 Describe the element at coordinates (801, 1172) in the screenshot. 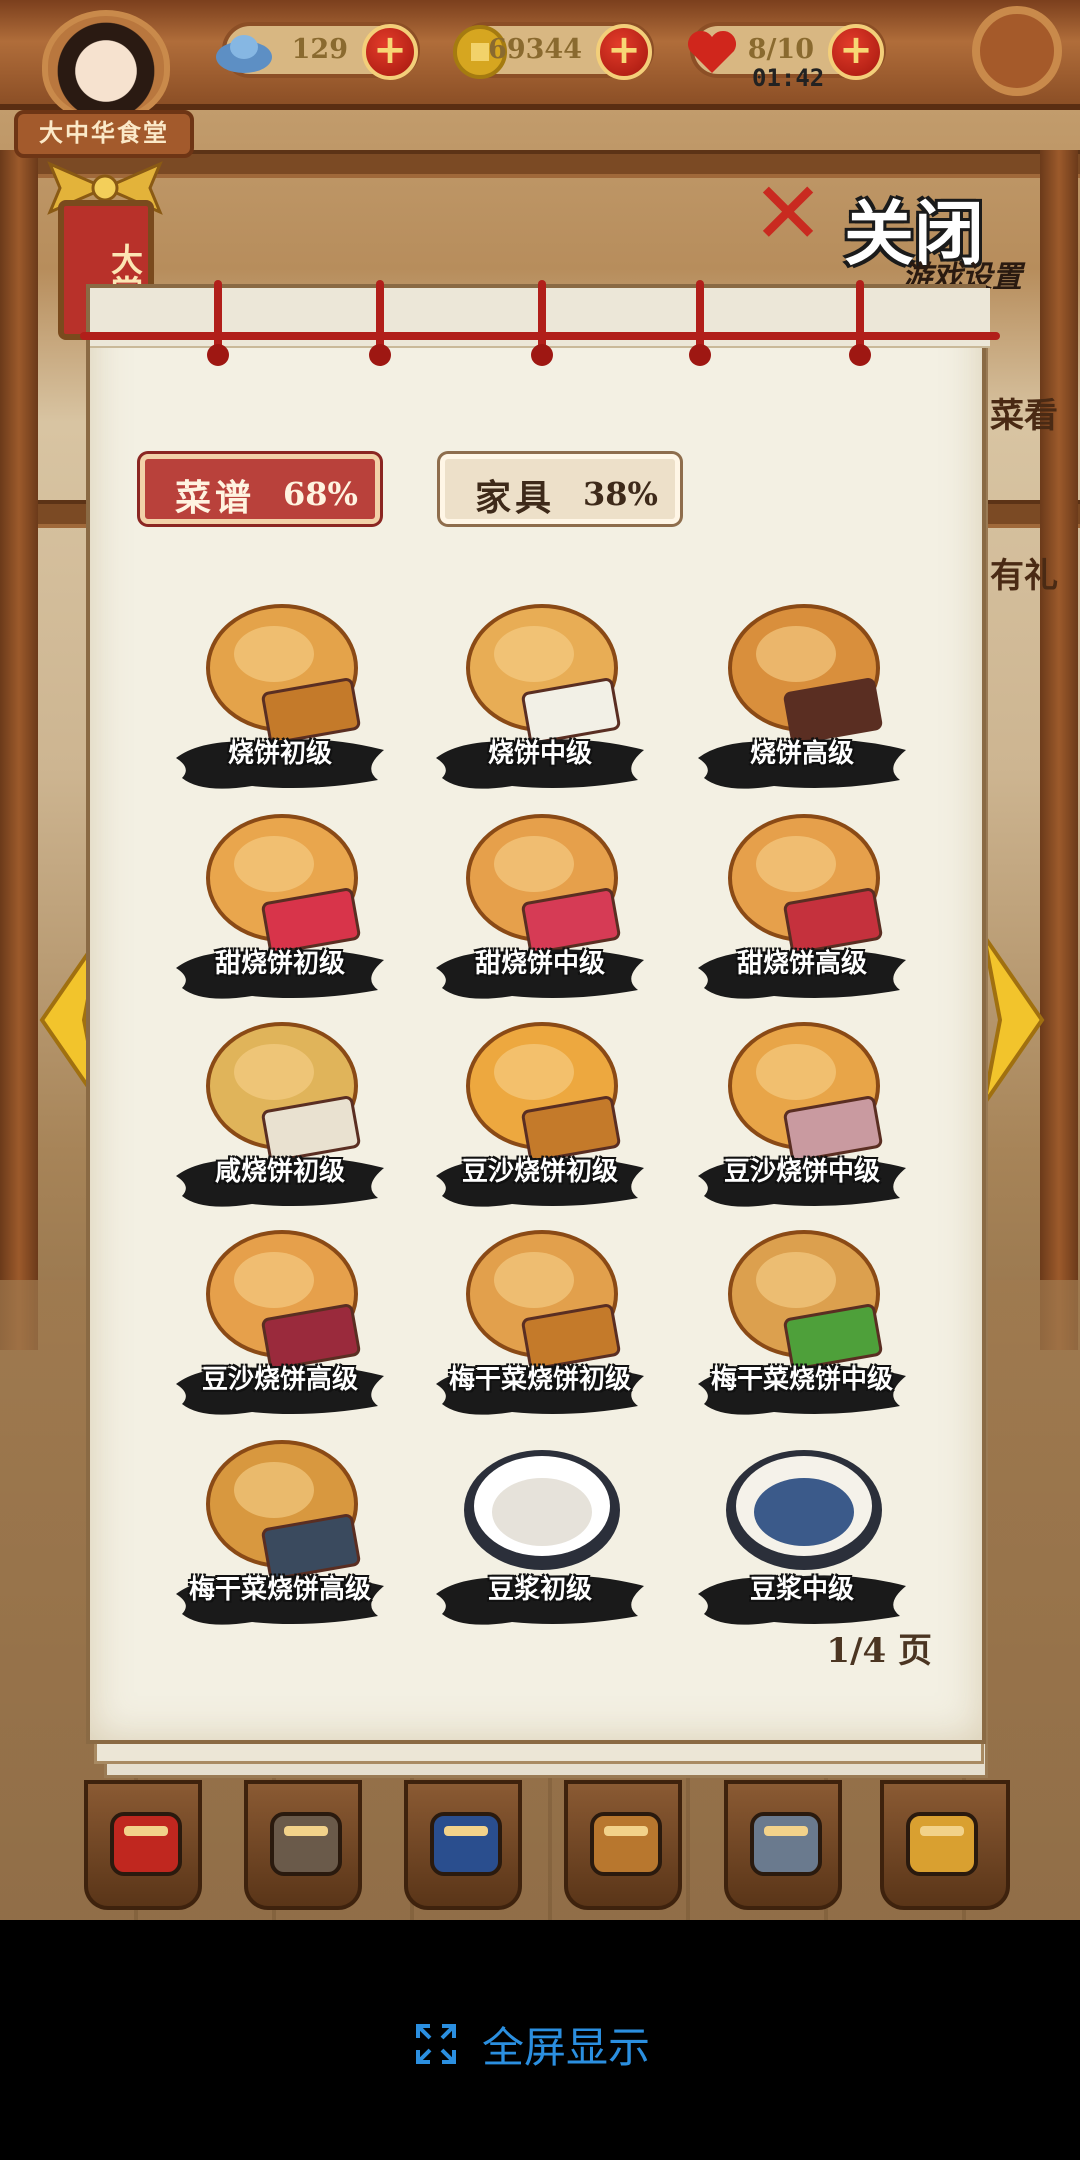

I see `recipe-label: 豆沙烧饼中级` at that location.